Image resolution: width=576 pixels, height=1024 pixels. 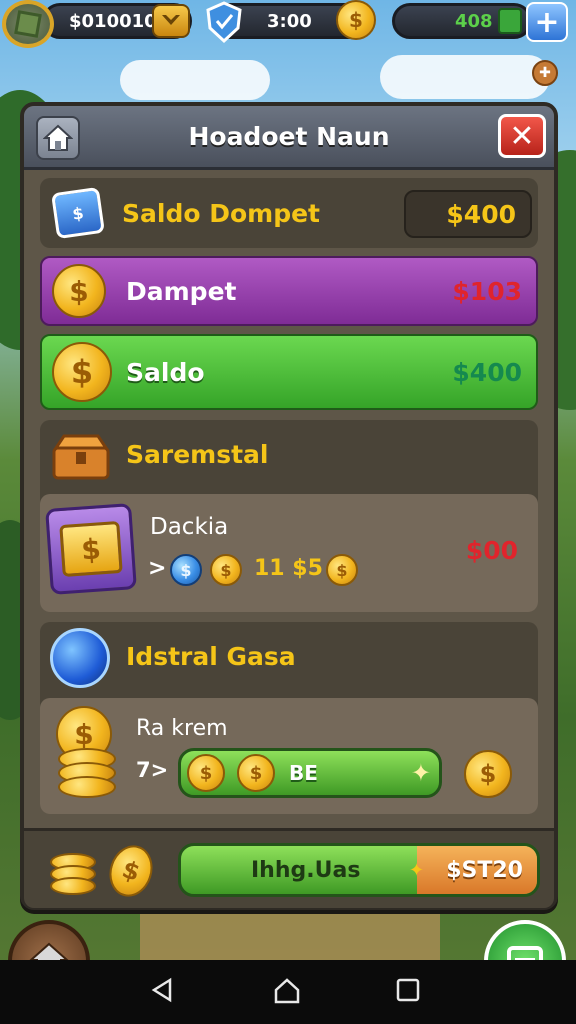 I want to click on circle-home-icon, so click(x=287, y=994).